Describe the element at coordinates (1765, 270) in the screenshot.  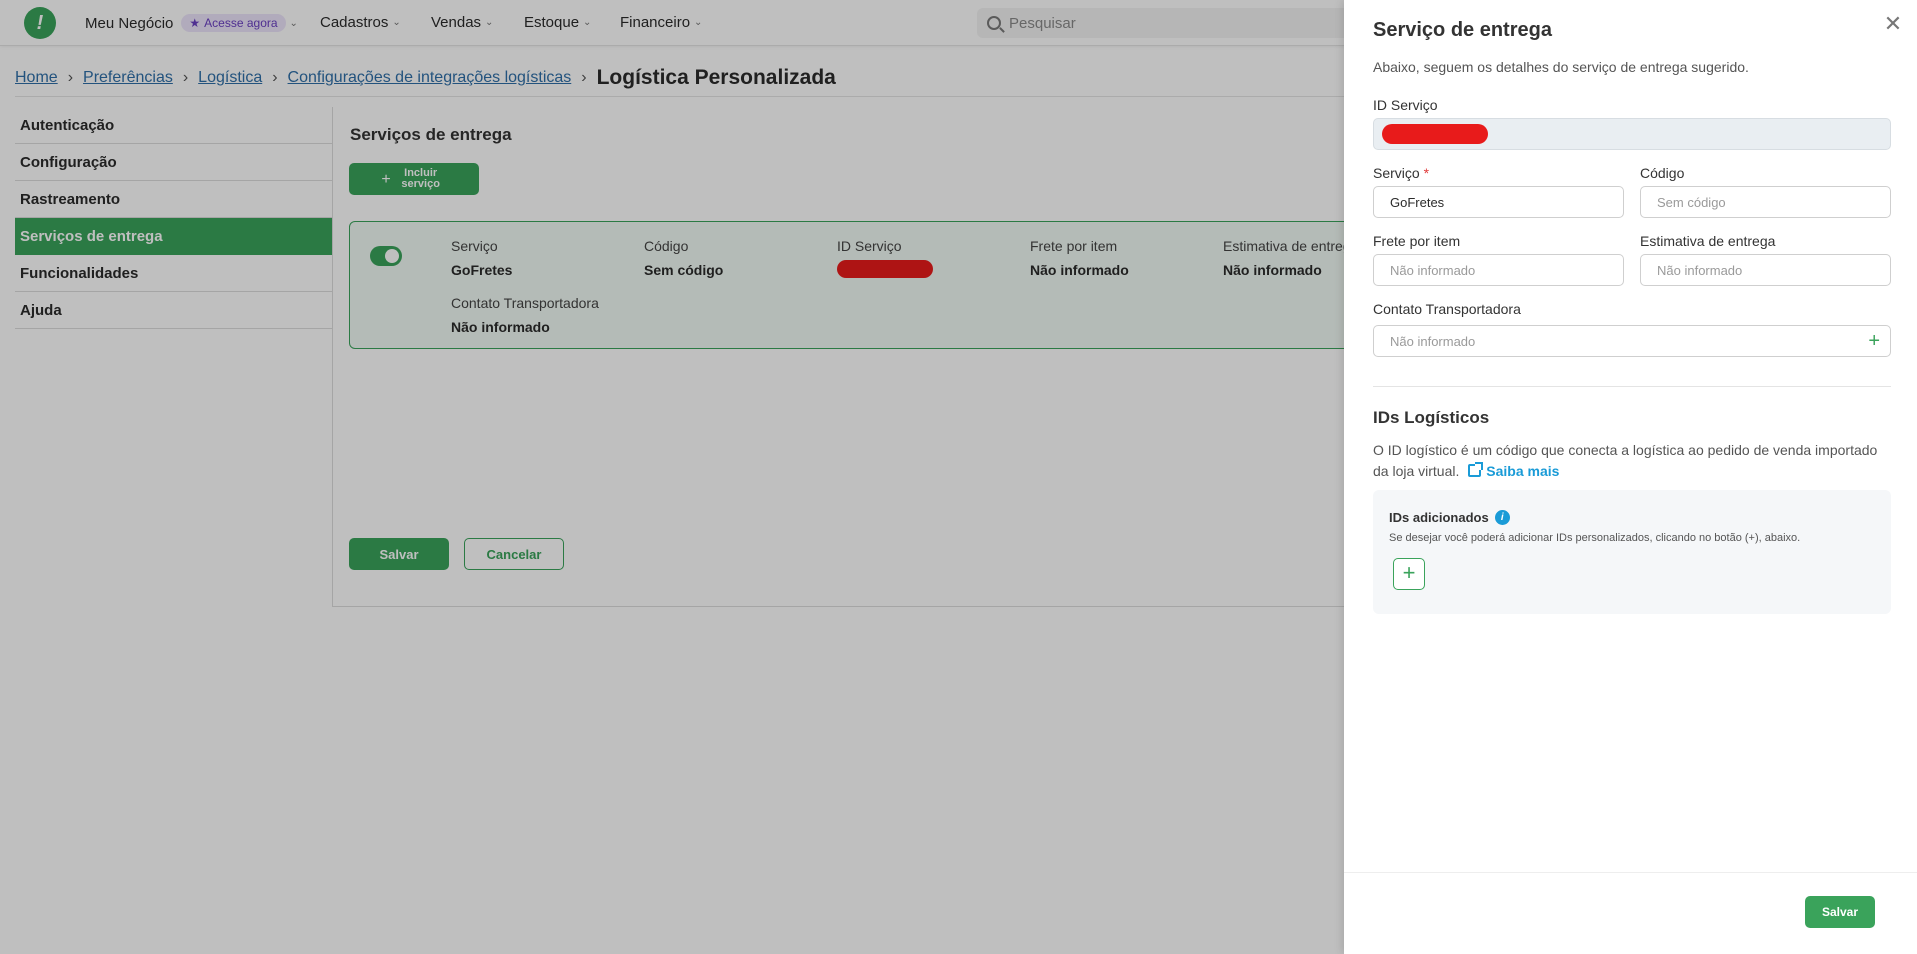
I see `estimativa-entrega-field: Não informado` at that location.